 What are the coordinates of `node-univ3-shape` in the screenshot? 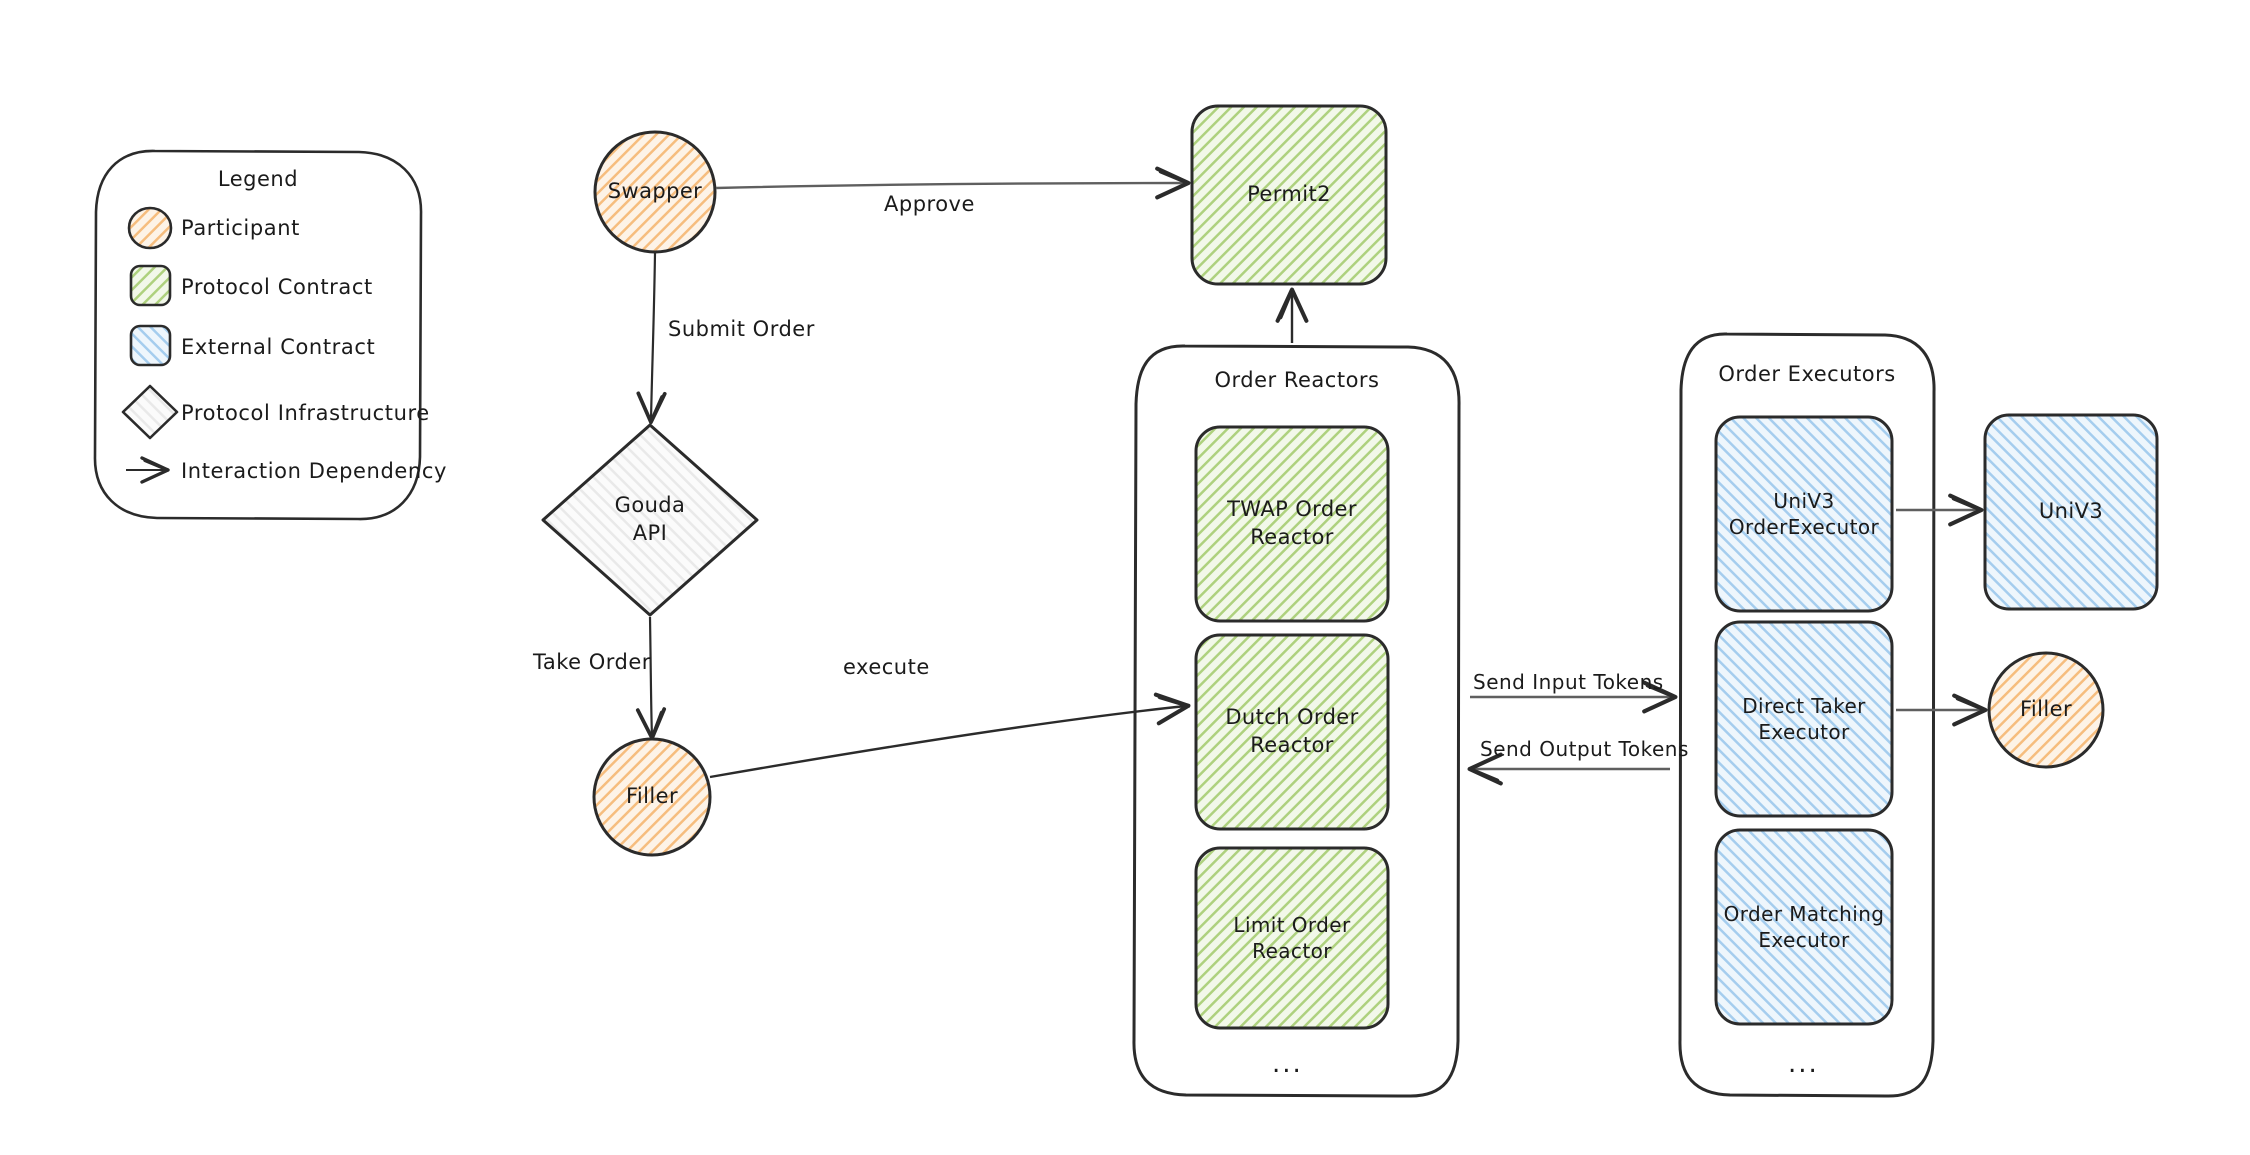 It's located at (2071, 512).